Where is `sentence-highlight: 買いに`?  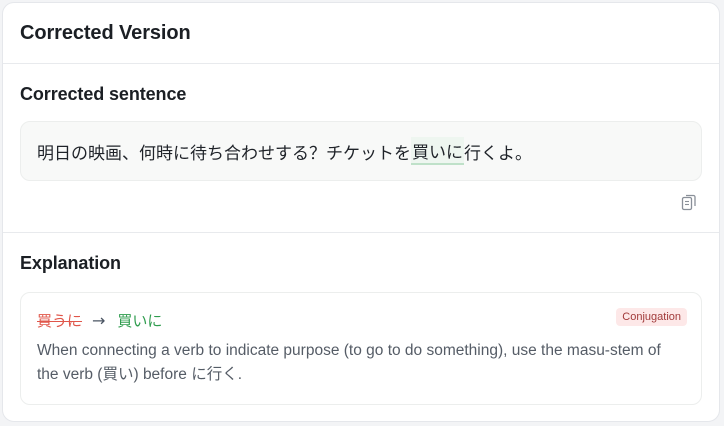 sentence-highlight: 買いに is located at coordinates (437, 151).